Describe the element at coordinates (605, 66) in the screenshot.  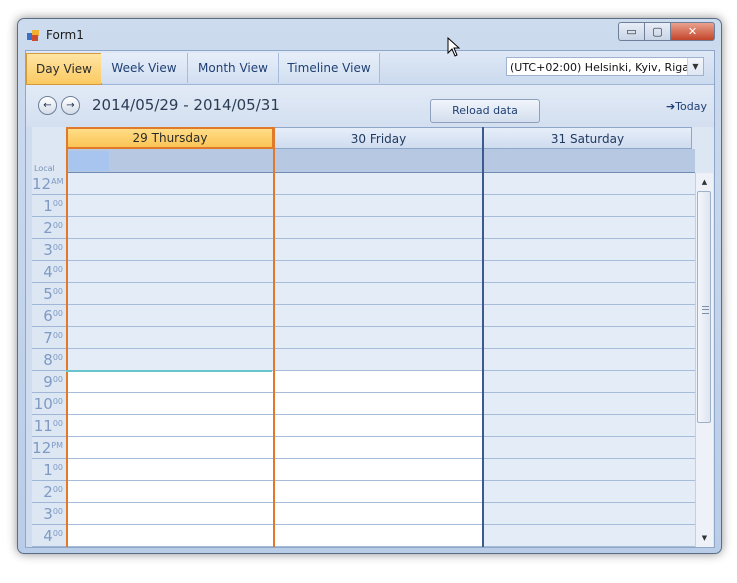
I see `timezone-select: (UTC+02:00) Helsinki, Kyiv, Riga, ▼` at that location.